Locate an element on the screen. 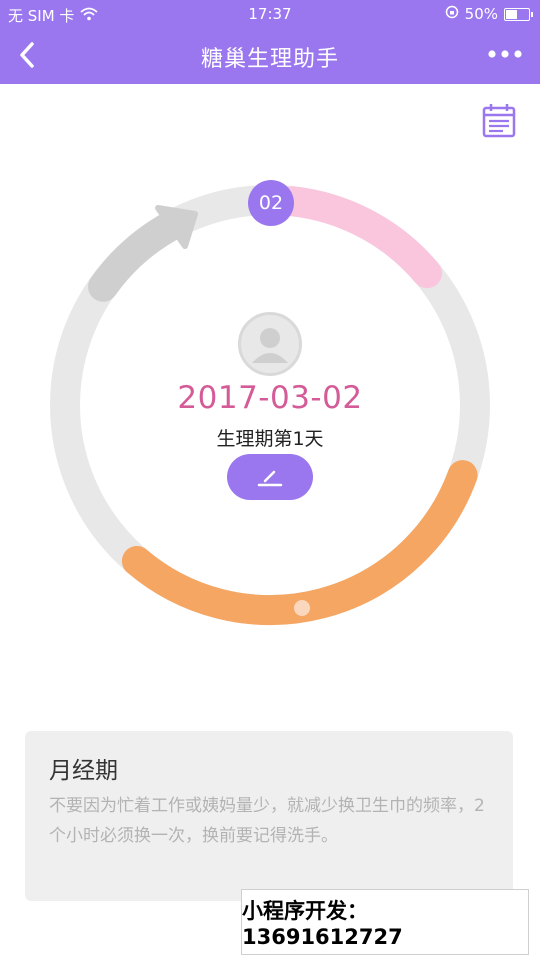 This screenshot has height=960, width=540. promo-banner: 小程序开发：13691612727 is located at coordinates (385, 922).